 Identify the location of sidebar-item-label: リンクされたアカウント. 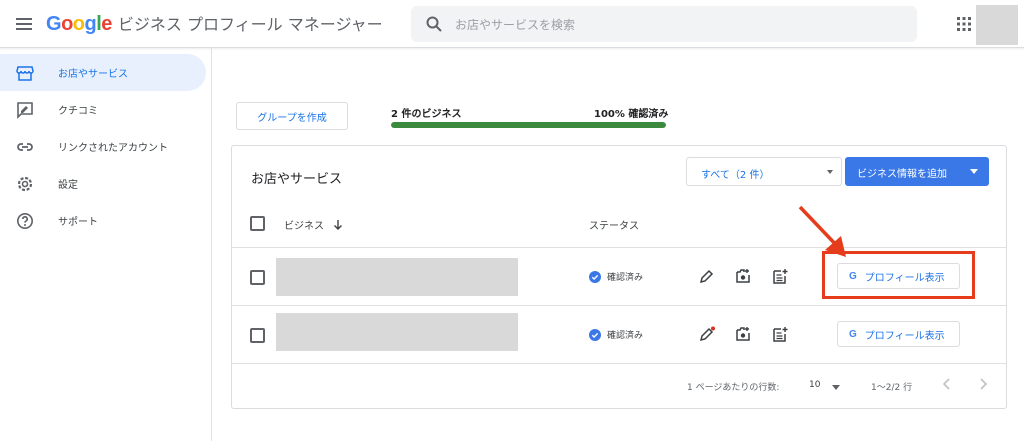
(113, 148).